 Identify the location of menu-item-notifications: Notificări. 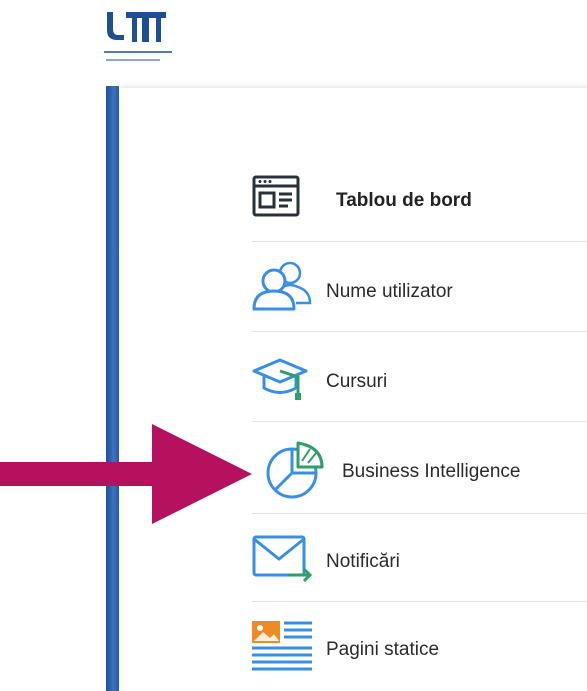
(419, 558).